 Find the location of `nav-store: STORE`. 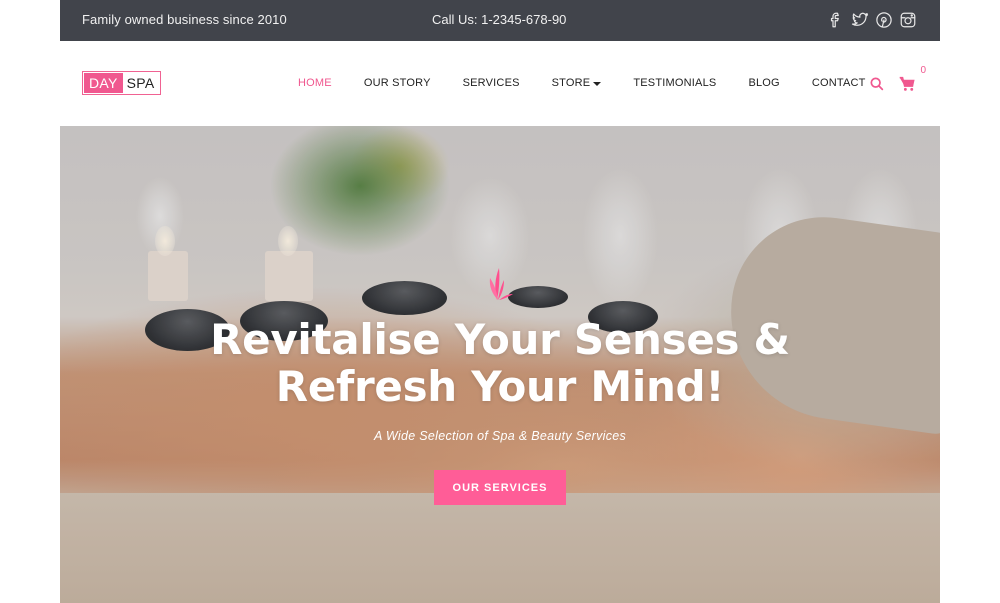

nav-store: STORE is located at coordinates (577, 83).